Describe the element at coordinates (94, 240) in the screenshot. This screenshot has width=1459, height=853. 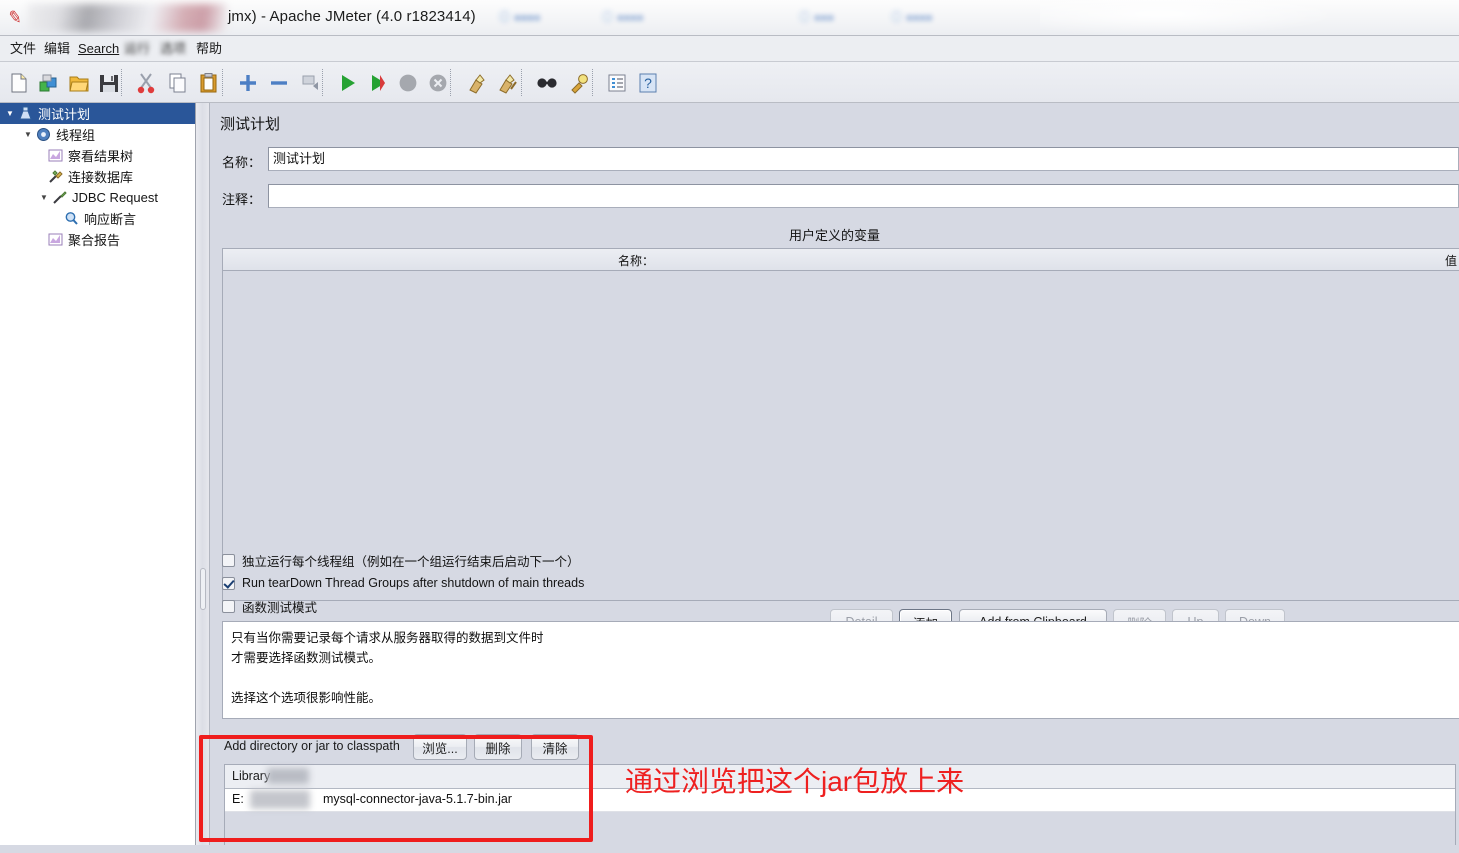
I see `tree-label: 聚合报告` at that location.